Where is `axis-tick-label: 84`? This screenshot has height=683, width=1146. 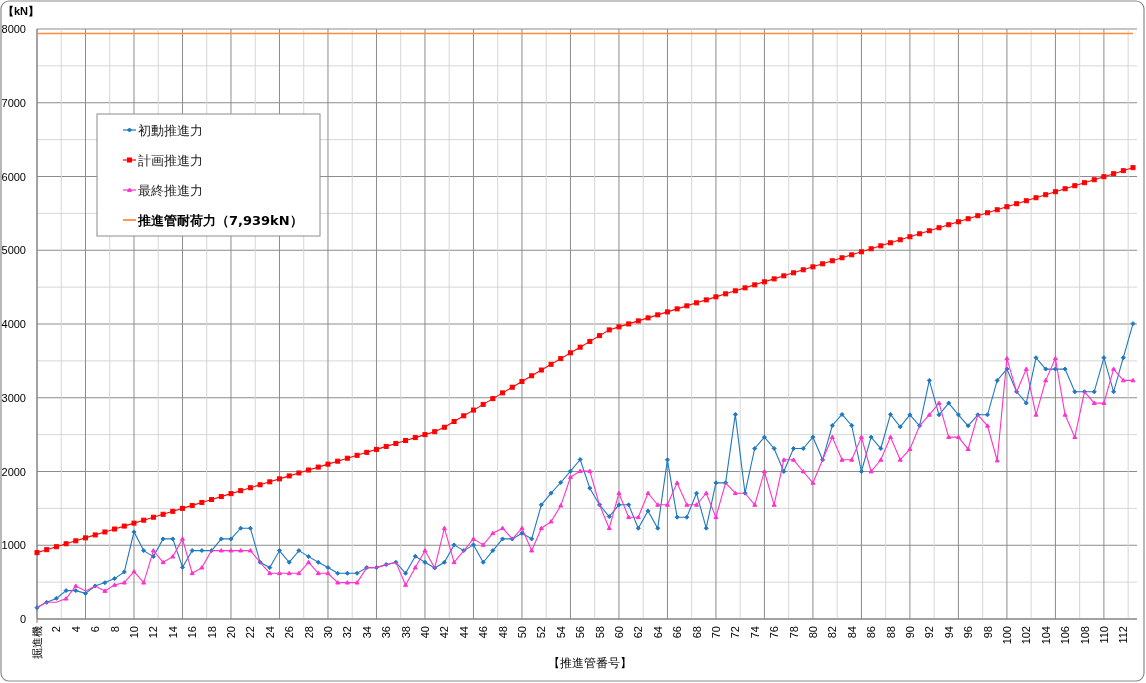 axis-tick-label: 84 is located at coordinates (851, 632).